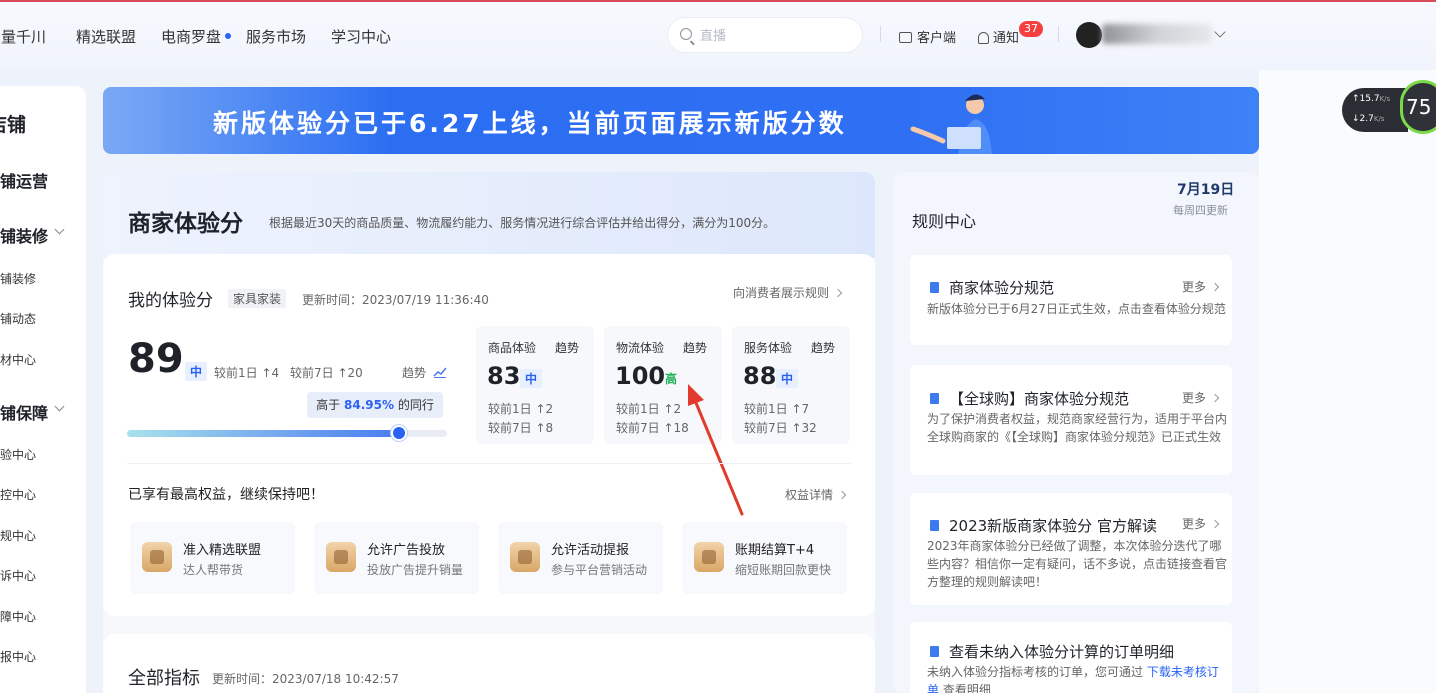 The width and height of the screenshot is (1436, 693). What do you see at coordinates (424, 372) in the screenshot?
I see `score-trend-link: 趋势` at bounding box center [424, 372].